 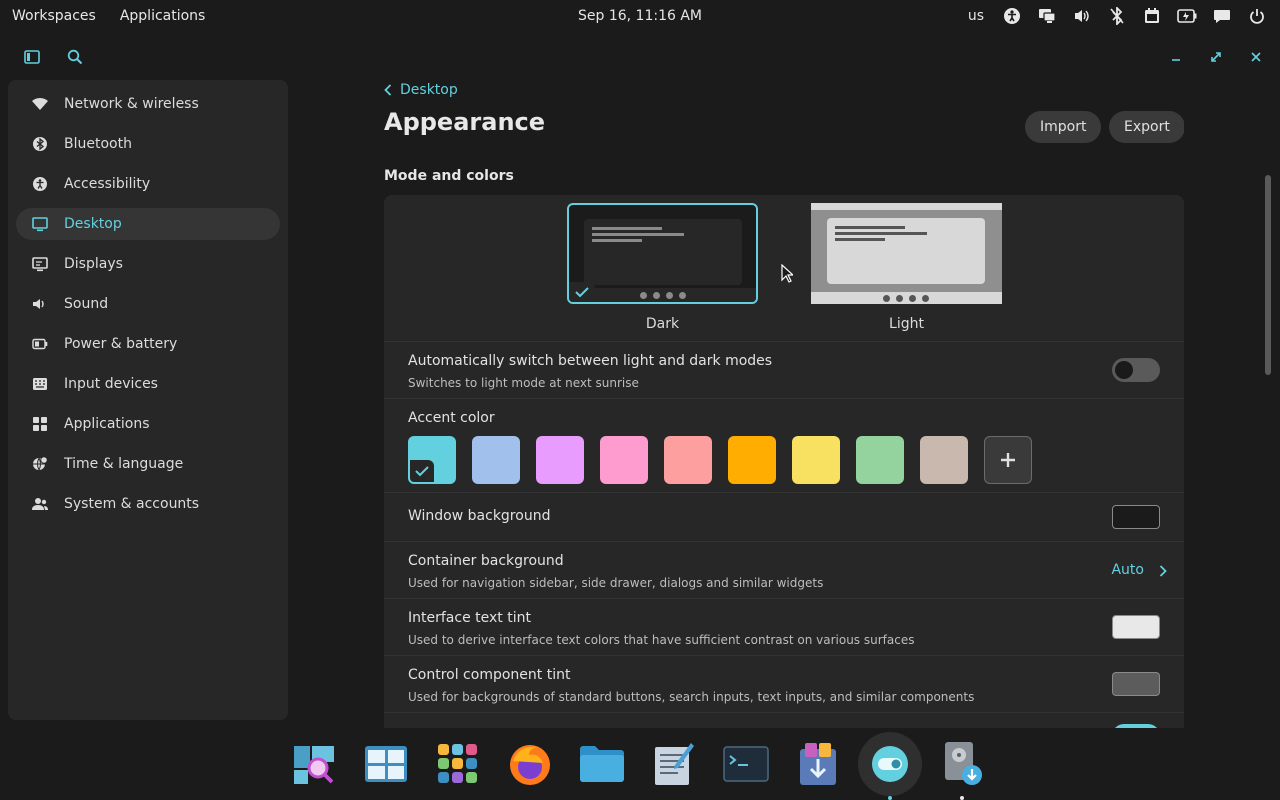 What do you see at coordinates (75, 57) in the screenshot?
I see `search-icon` at bounding box center [75, 57].